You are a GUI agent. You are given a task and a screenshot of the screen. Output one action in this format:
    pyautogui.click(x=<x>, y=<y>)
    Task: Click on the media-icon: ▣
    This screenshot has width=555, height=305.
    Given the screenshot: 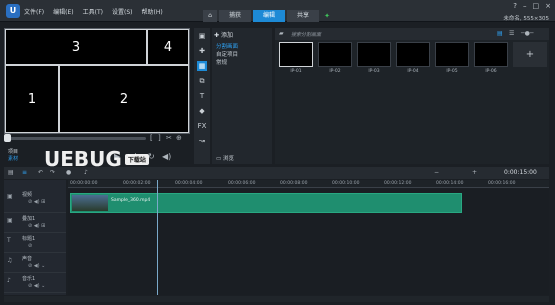 What is the action you would take?
    pyautogui.click(x=202, y=36)
    